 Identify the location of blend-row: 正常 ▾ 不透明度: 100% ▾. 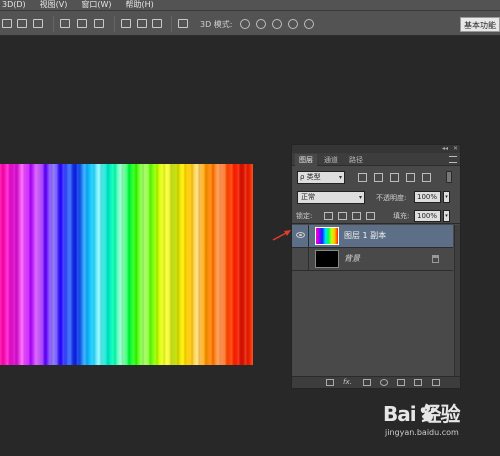
(376, 198).